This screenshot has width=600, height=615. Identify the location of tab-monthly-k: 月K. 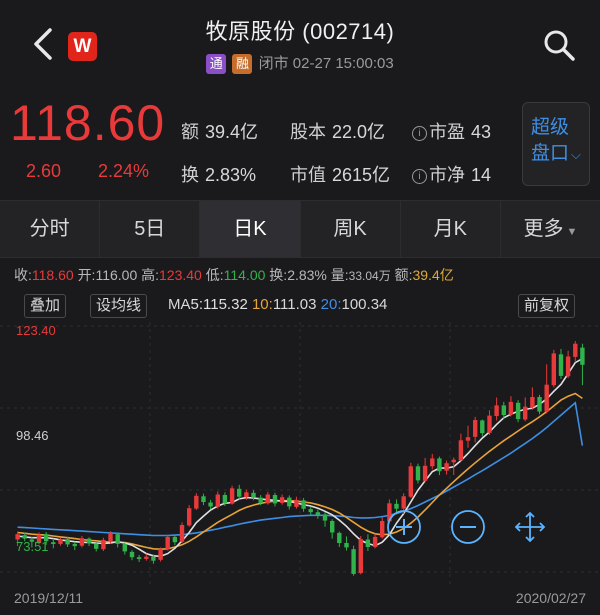
(451, 229).